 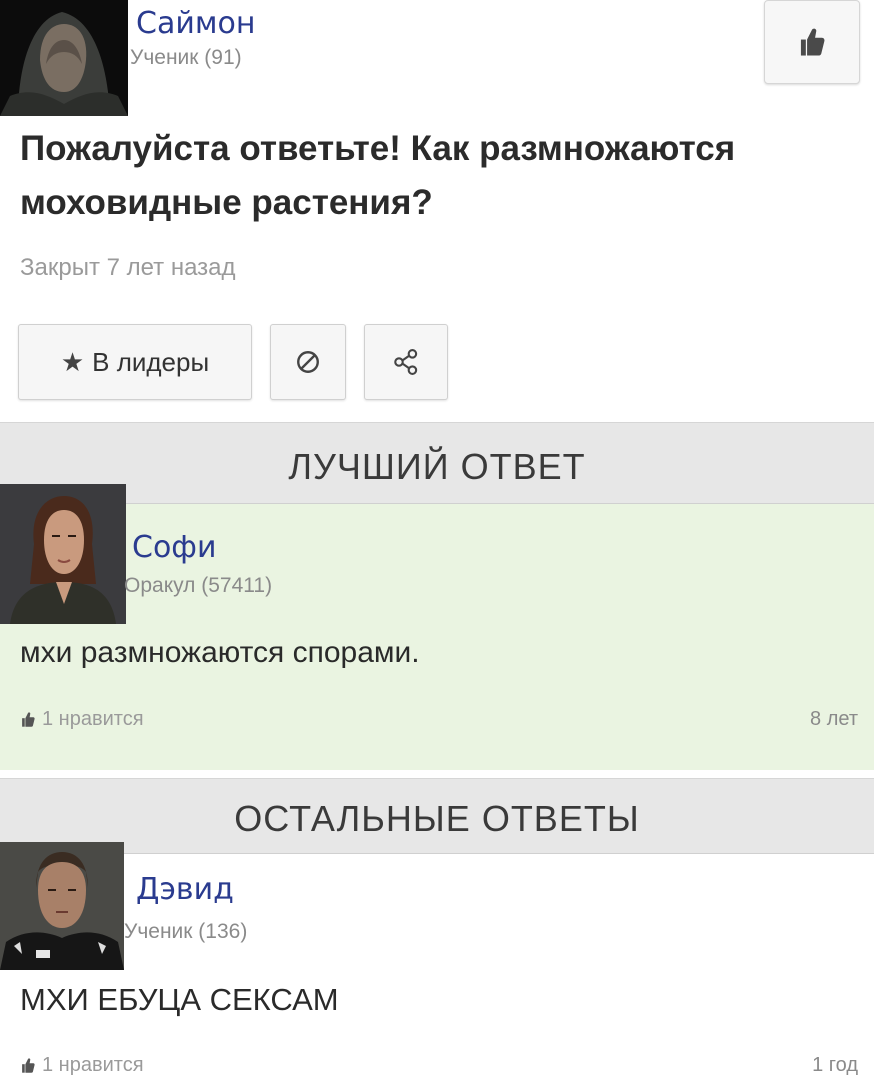 What do you see at coordinates (437, 463) in the screenshot?
I see `best-answer-header: ЛУЧШИЙ ОТВЕТ` at bounding box center [437, 463].